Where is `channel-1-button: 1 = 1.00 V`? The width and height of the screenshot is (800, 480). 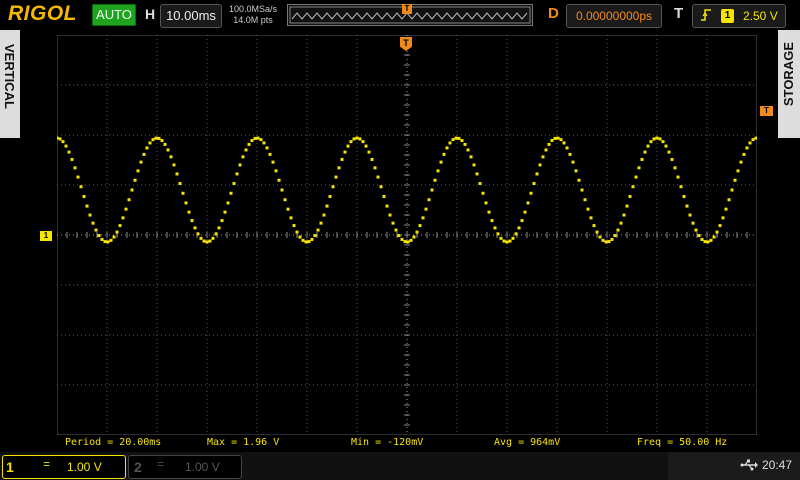
channel-1-button: 1 = 1.00 V is located at coordinates (64, 467).